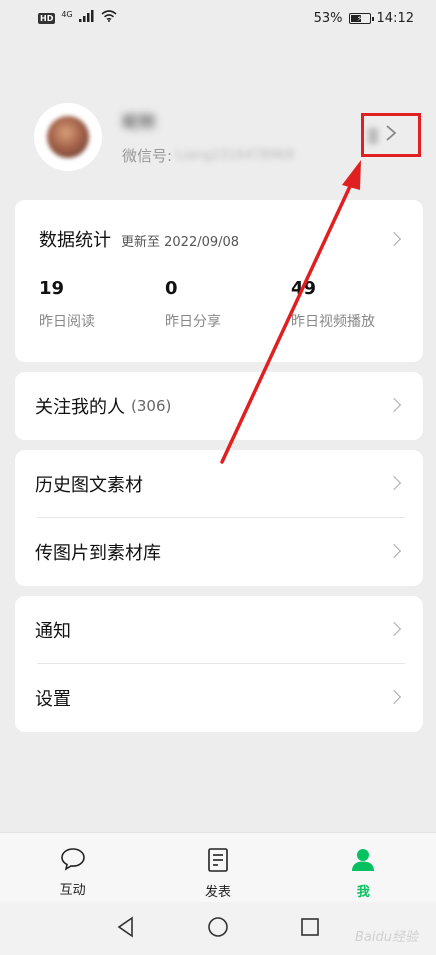 The width and height of the screenshot is (436, 955). I want to click on network-label: 4G, so click(67, 14).